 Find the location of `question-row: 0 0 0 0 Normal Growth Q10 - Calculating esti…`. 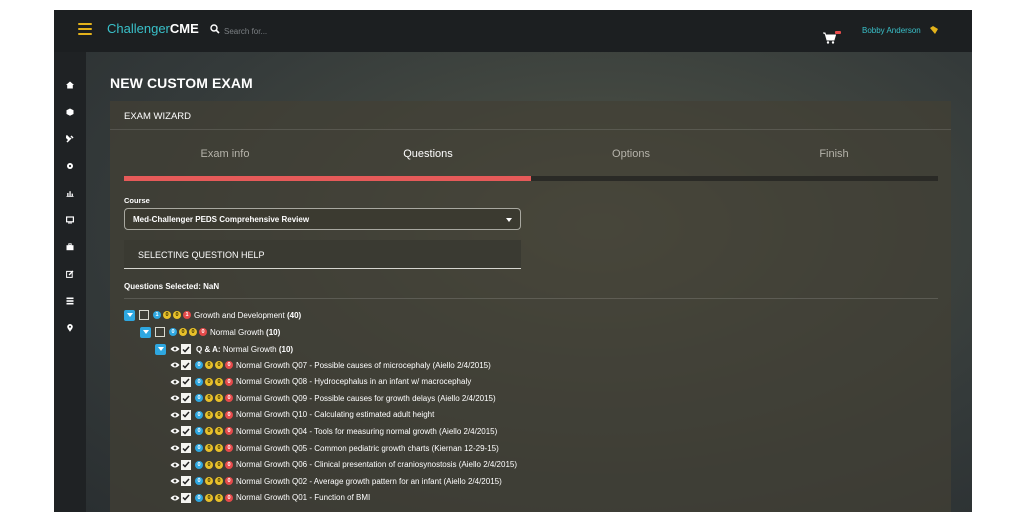

question-row: 0 0 0 0 Normal Growth Q10 - Calculating esti… is located at coordinates (302, 415).